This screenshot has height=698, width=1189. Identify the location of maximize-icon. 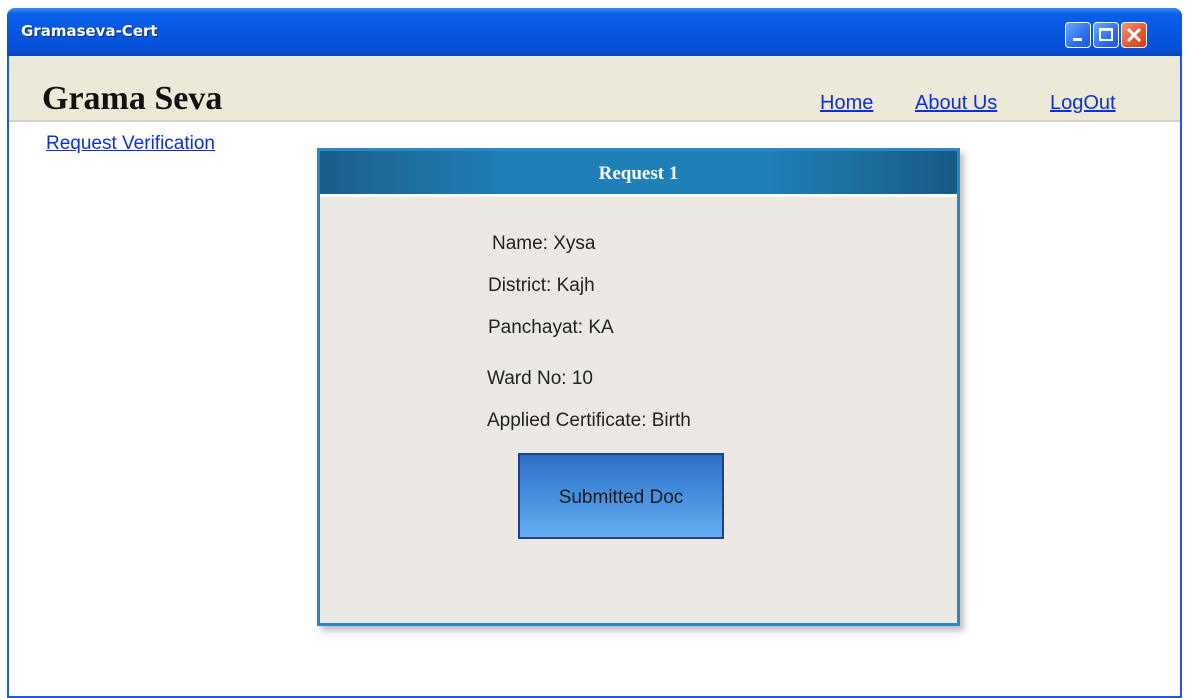
(1106, 34).